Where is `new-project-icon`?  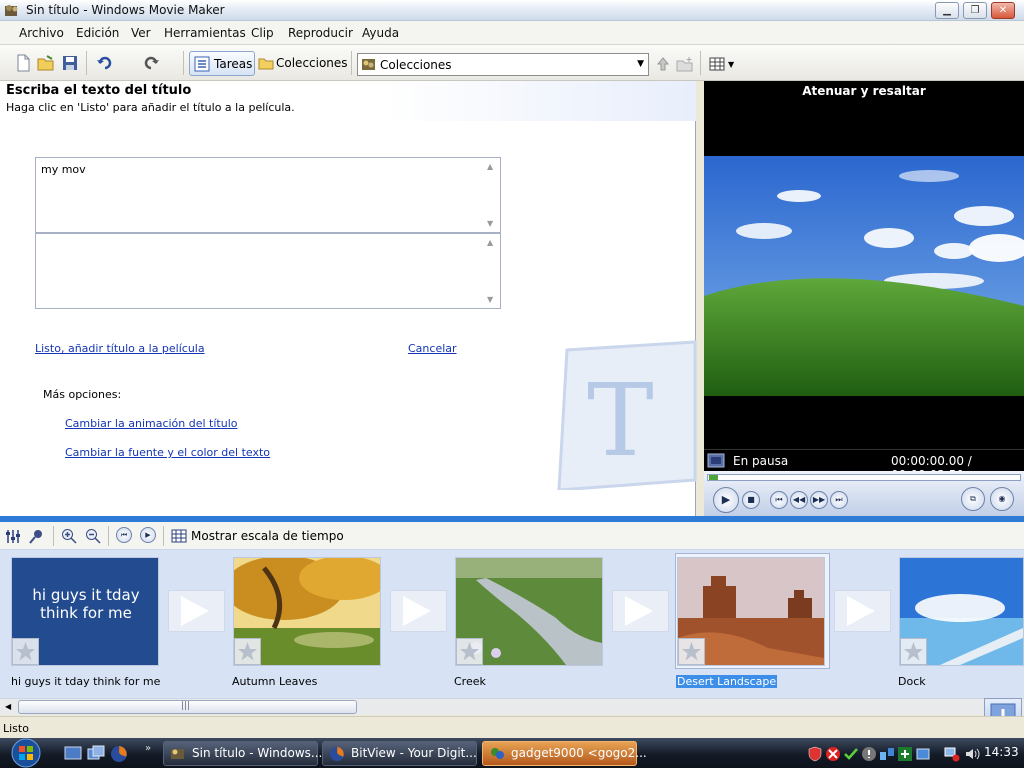
new-project-icon is located at coordinates (23, 63).